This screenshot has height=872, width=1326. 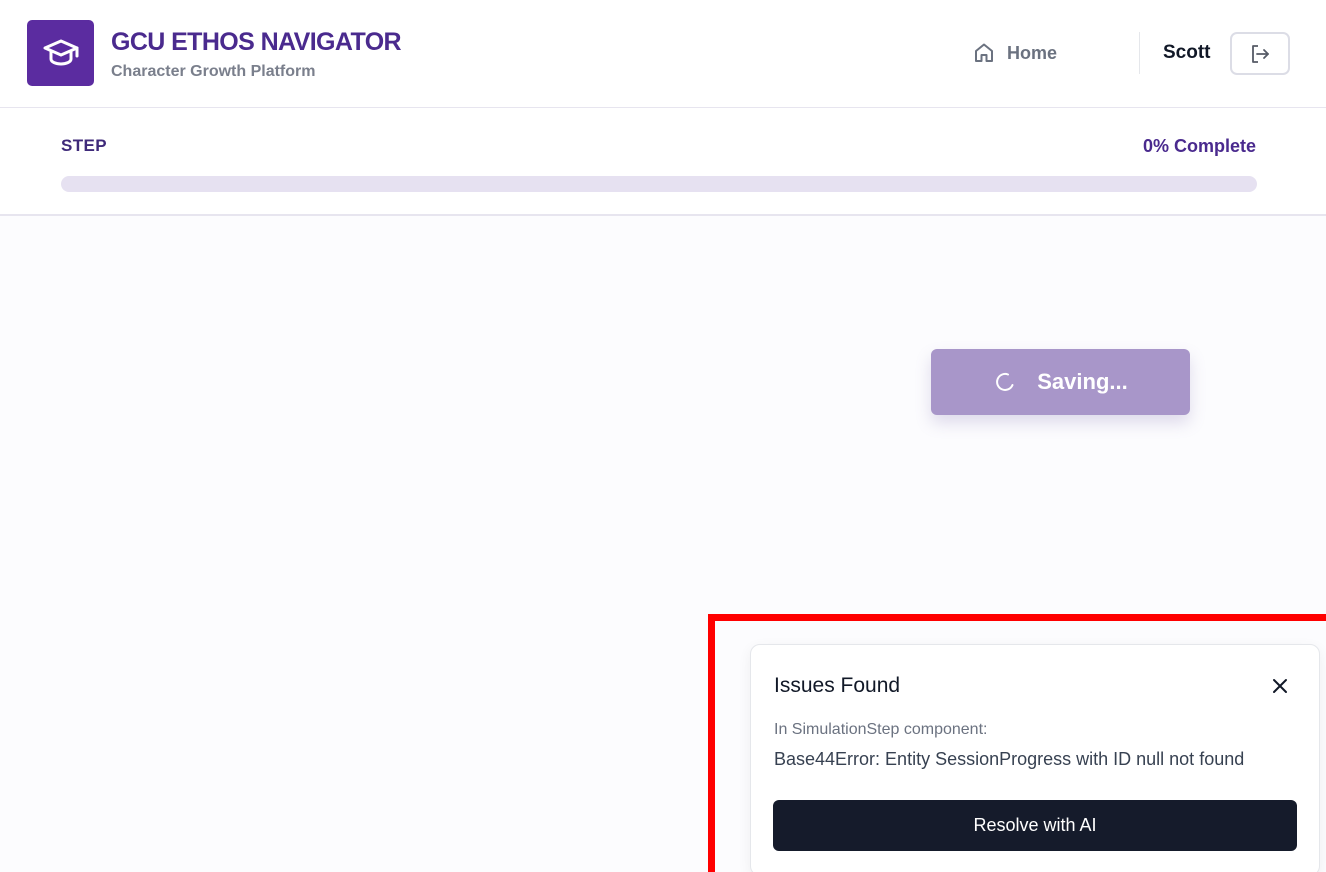 I want to click on user-name: Scott, so click(x=1187, y=52).